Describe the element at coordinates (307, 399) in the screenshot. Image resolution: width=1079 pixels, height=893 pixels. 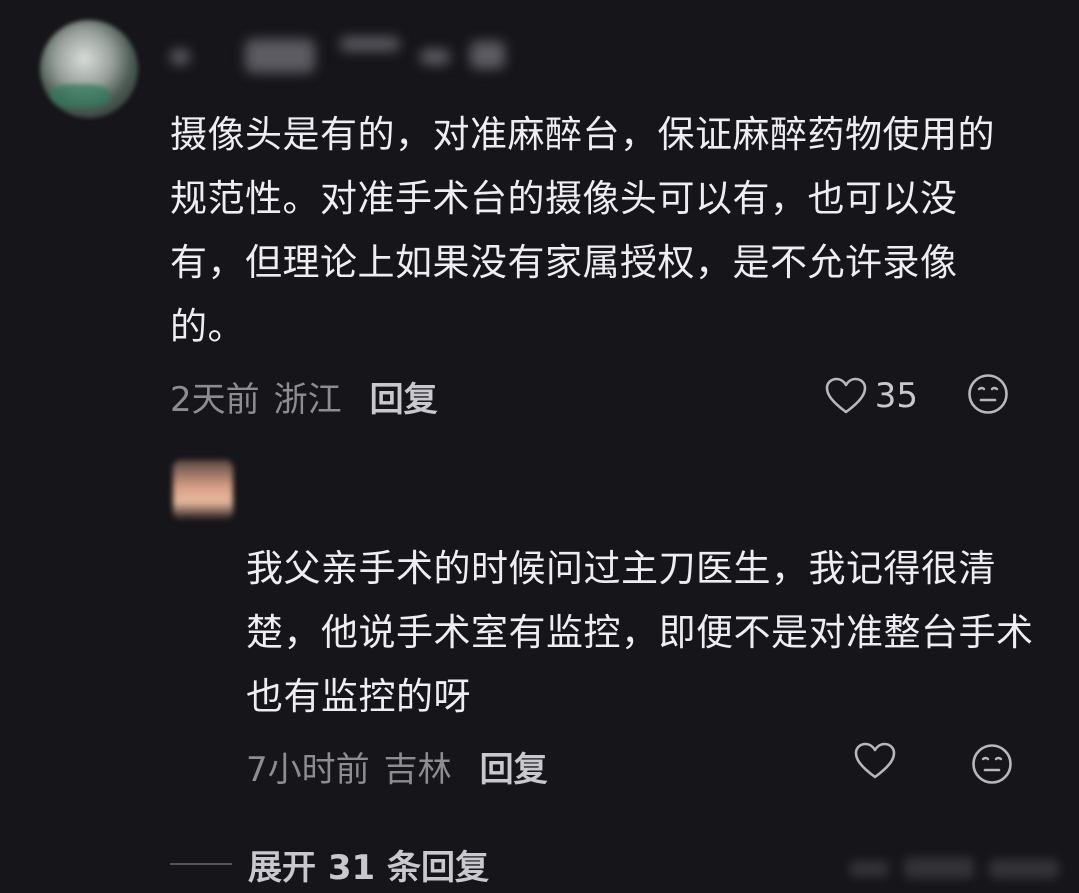
I see `comment-location: 浙江` at that location.